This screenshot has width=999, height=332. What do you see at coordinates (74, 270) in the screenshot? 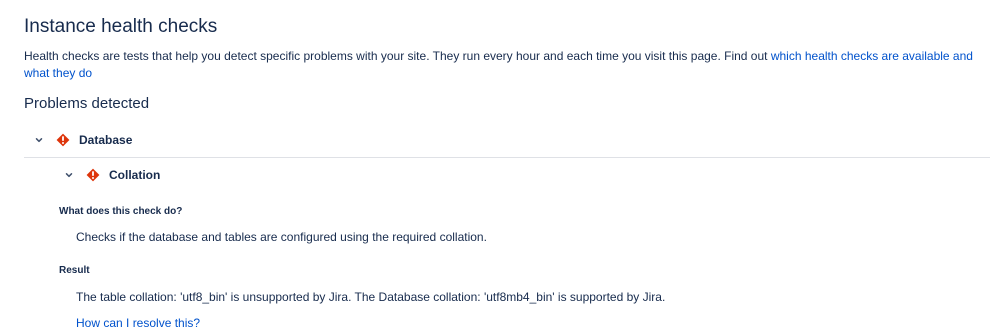
I see `result-label: Result` at bounding box center [74, 270].